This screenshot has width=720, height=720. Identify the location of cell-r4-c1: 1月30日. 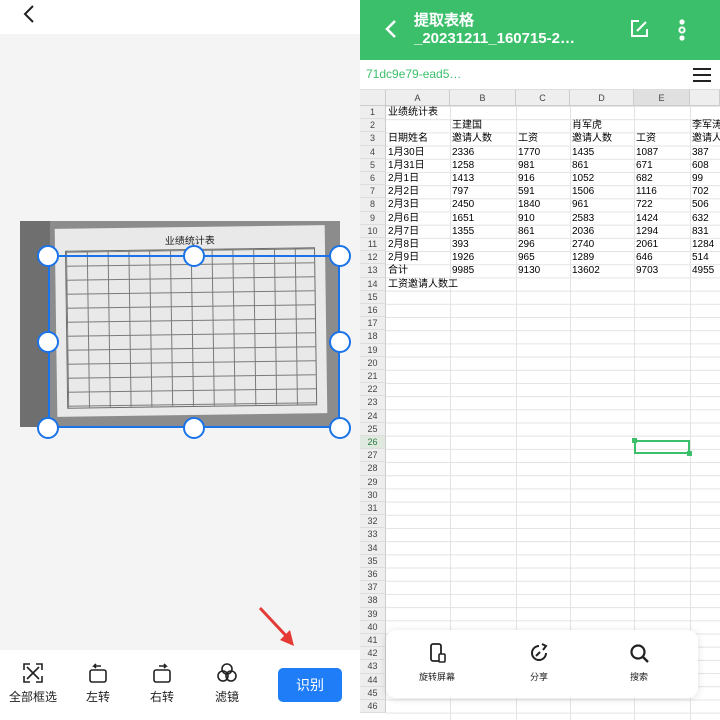
(406, 152).